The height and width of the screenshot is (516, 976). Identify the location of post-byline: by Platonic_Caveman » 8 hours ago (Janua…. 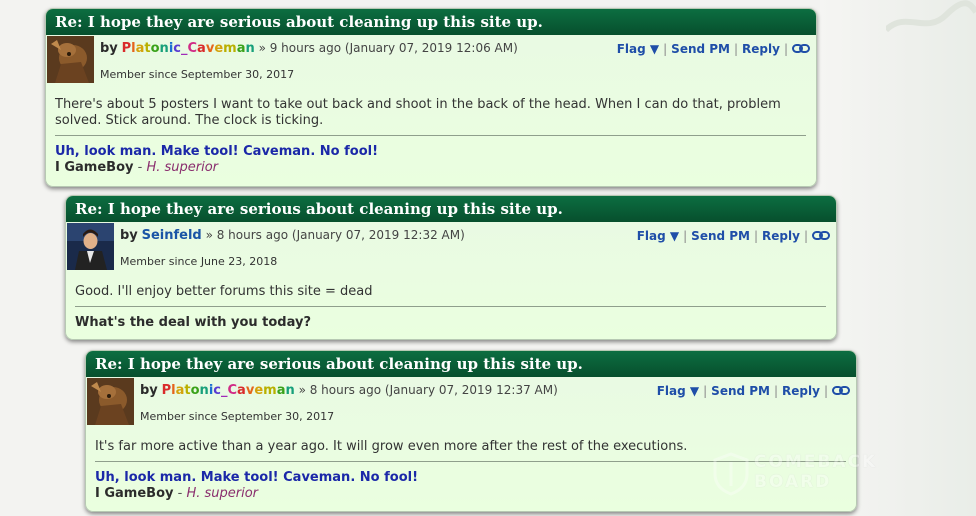
(349, 390).